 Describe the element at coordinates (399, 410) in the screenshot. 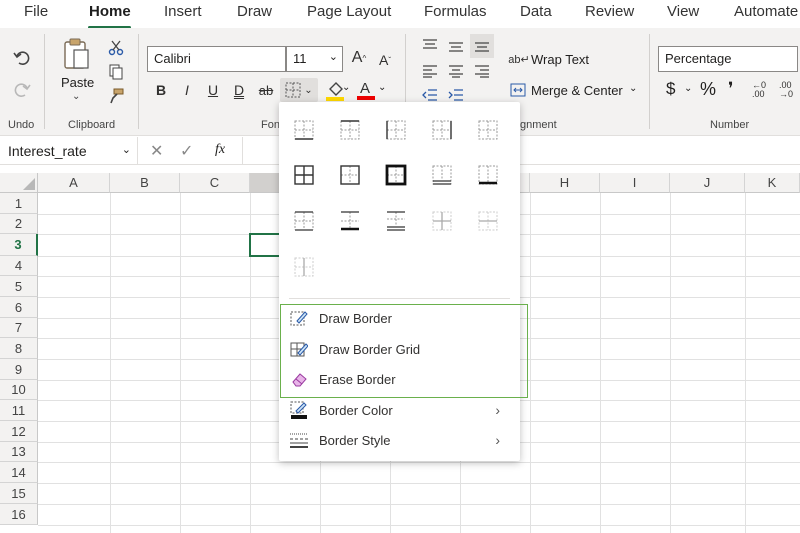

I see `border-color-item: Border Color ›` at that location.